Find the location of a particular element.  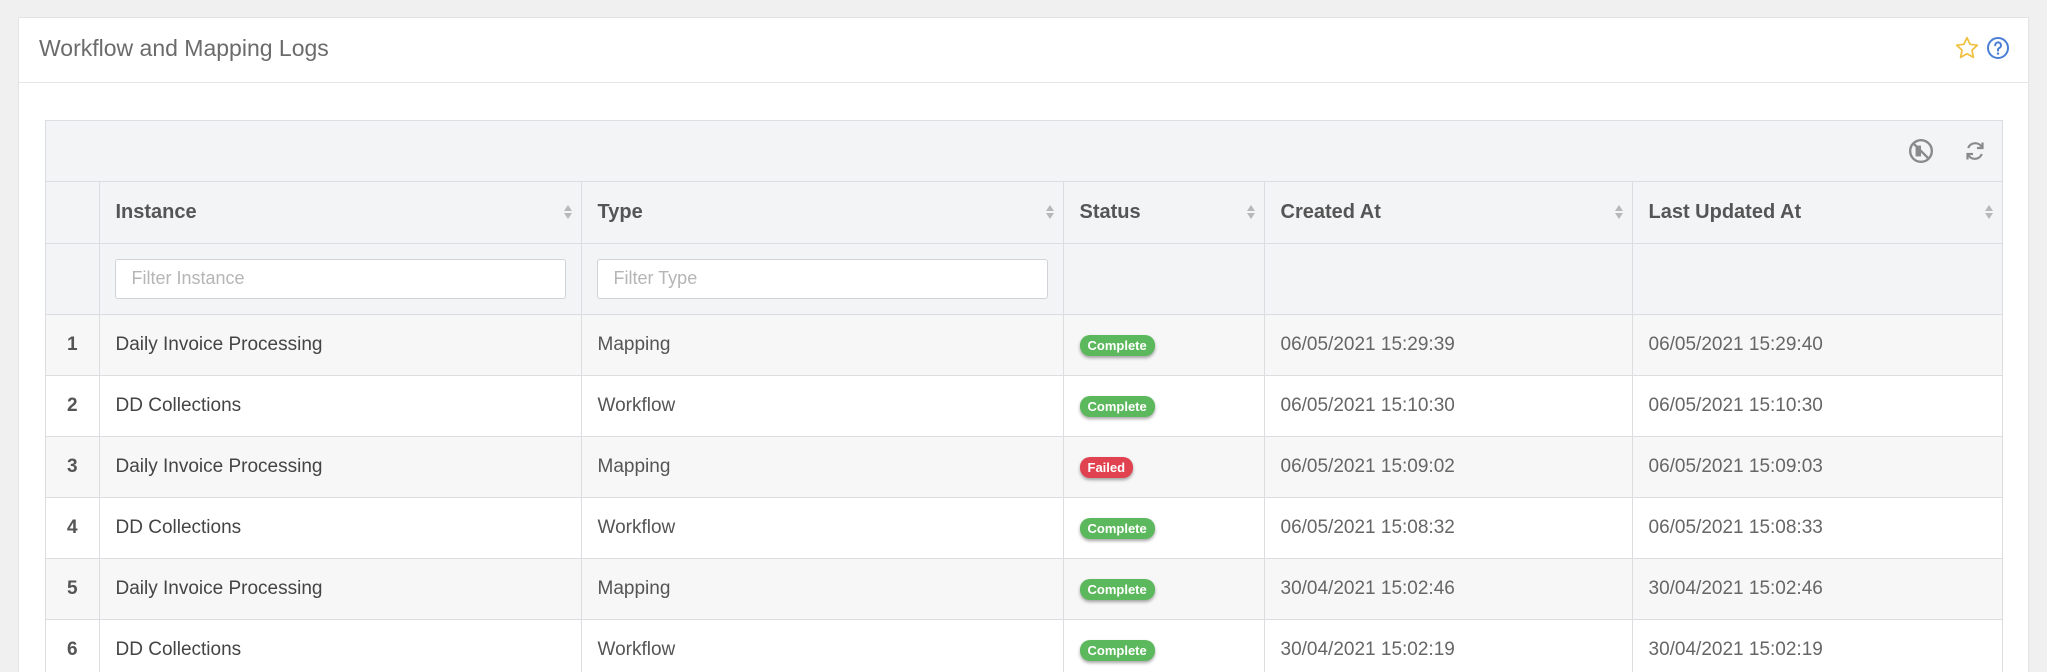

last-updated-at-cell: 30/04/2021 15:02:19 is located at coordinates (1817, 645).